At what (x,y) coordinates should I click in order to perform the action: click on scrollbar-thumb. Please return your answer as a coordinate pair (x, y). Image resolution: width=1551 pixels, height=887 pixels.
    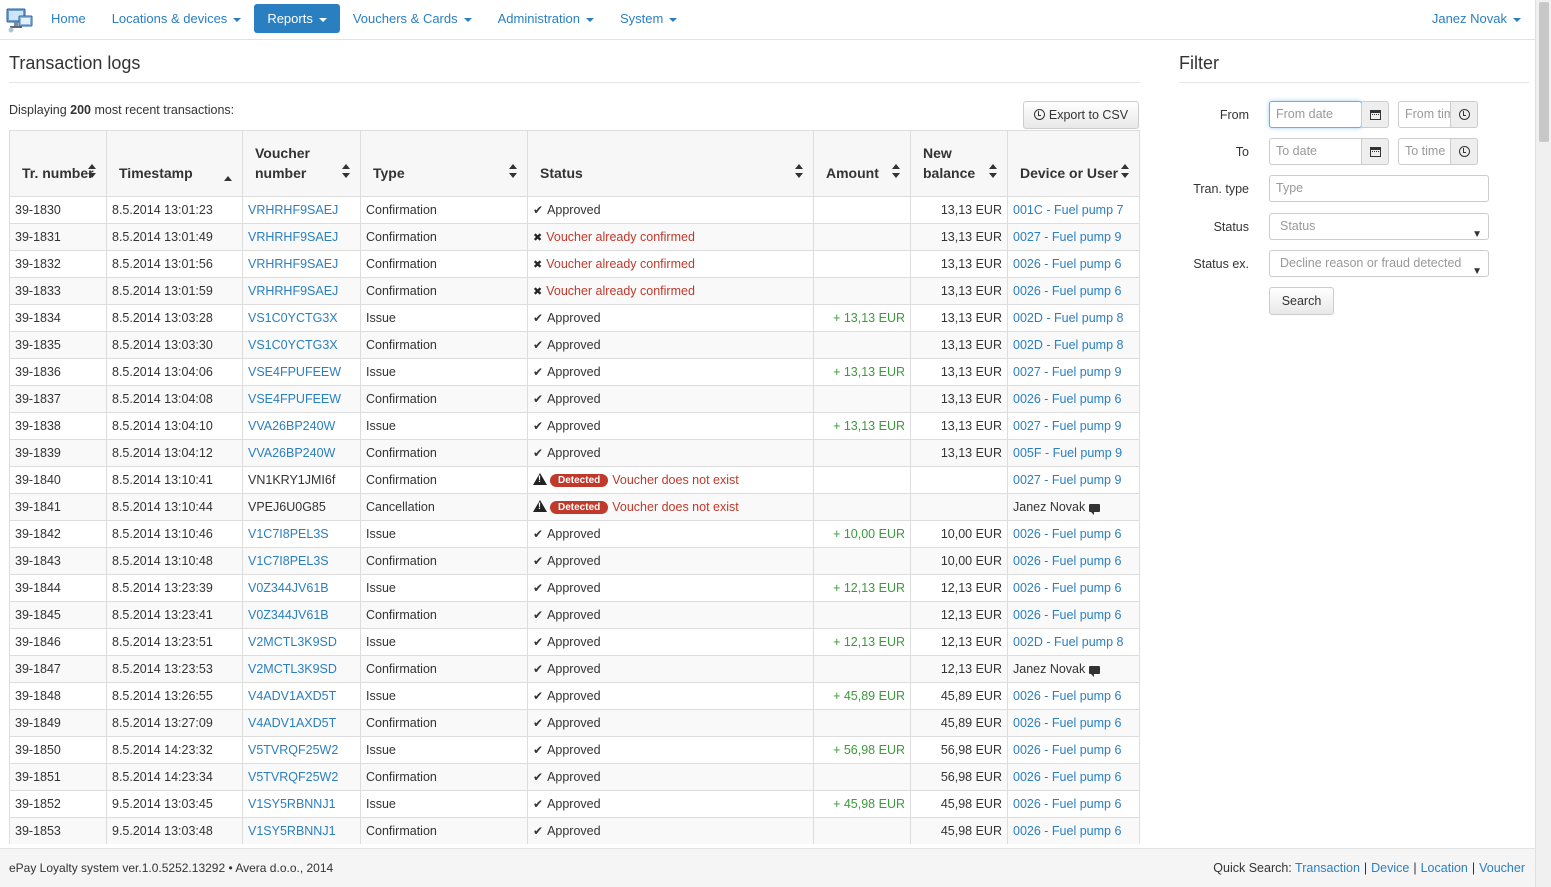
    Looking at the image, I should click on (1544, 72).